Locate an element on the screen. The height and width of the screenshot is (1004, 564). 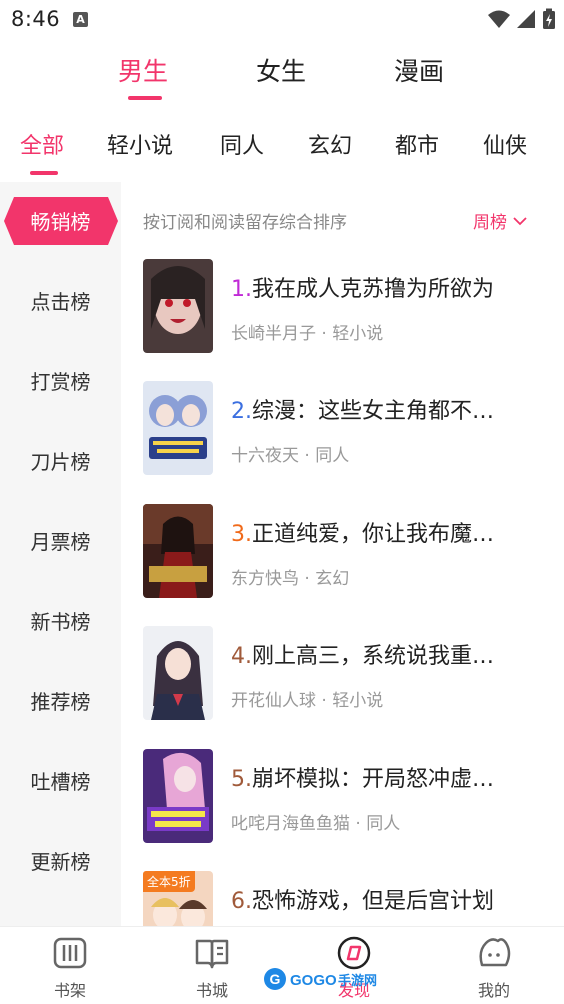
category-tab-fantasy: 玄幻 is located at coordinates (330, 144).